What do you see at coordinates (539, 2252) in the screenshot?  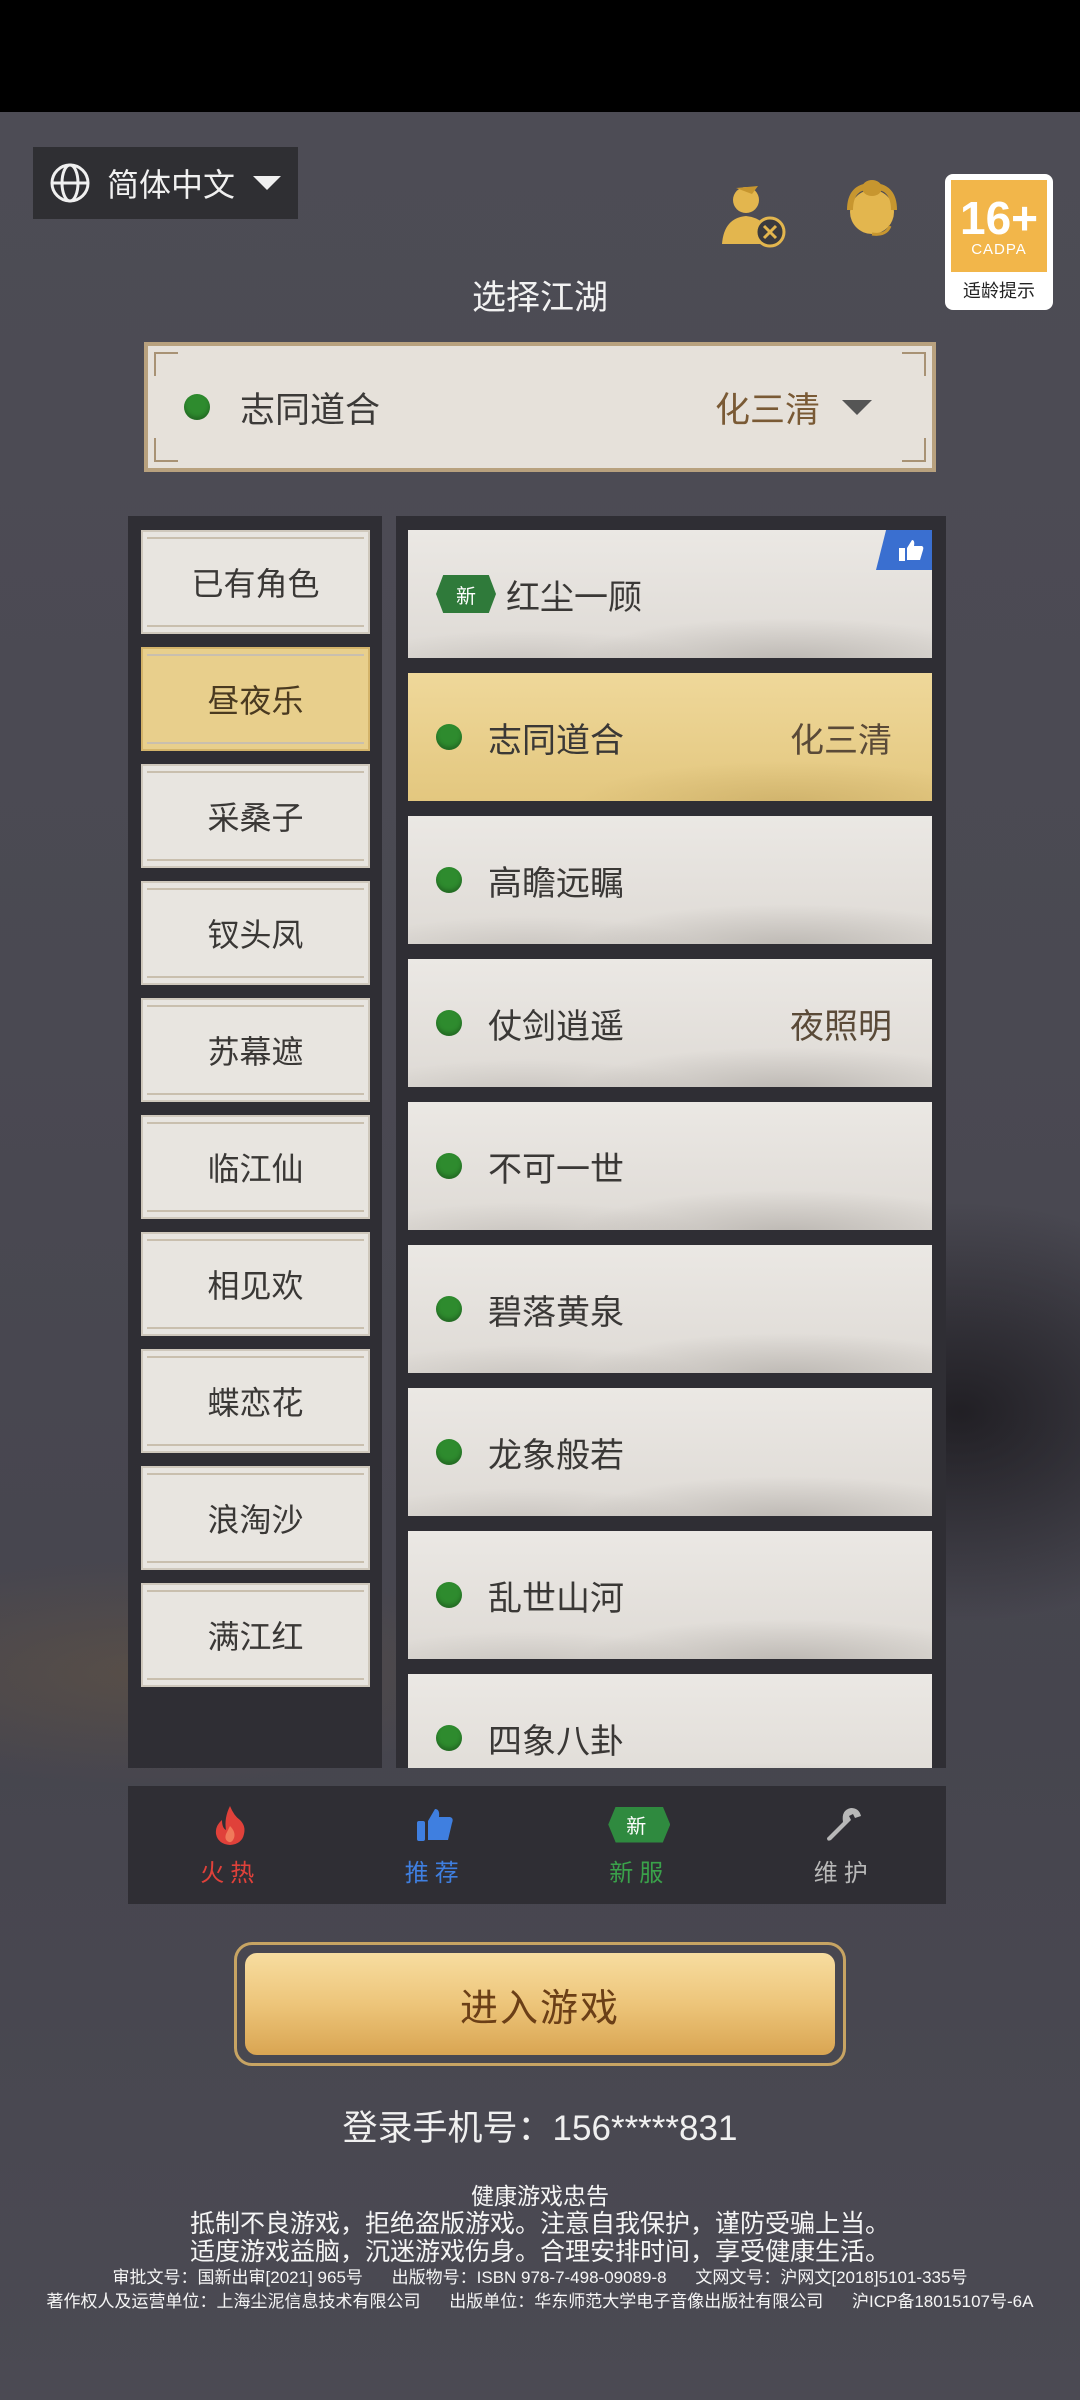 I see `notice-line: 适度游戏益脑，沉迷游戏伤身。合理安排时间，享受健康生活。` at bounding box center [539, 2252].